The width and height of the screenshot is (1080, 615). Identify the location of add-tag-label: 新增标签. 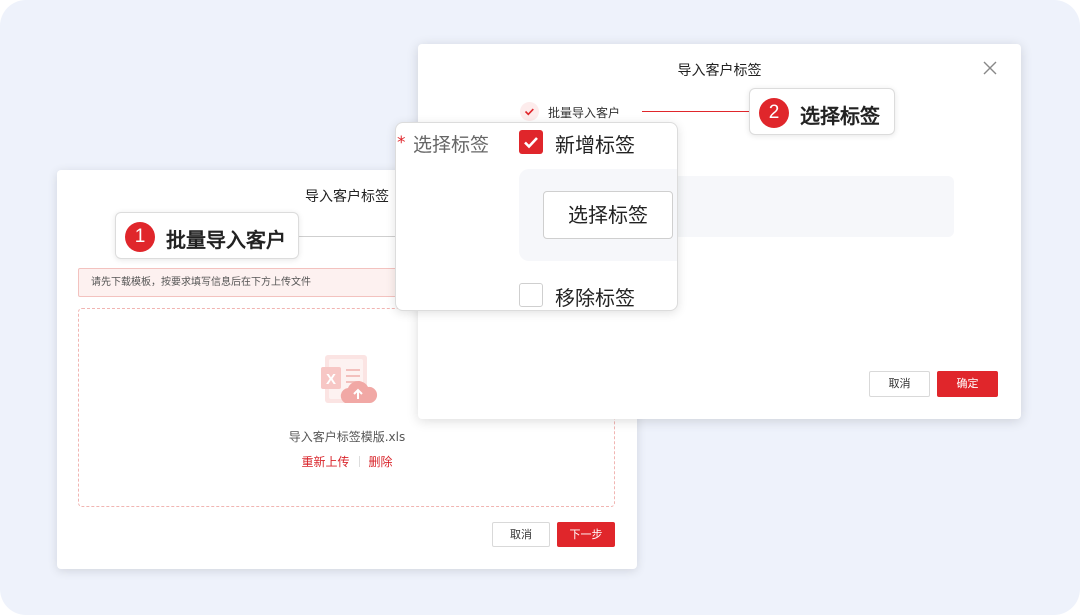
(595, 143).